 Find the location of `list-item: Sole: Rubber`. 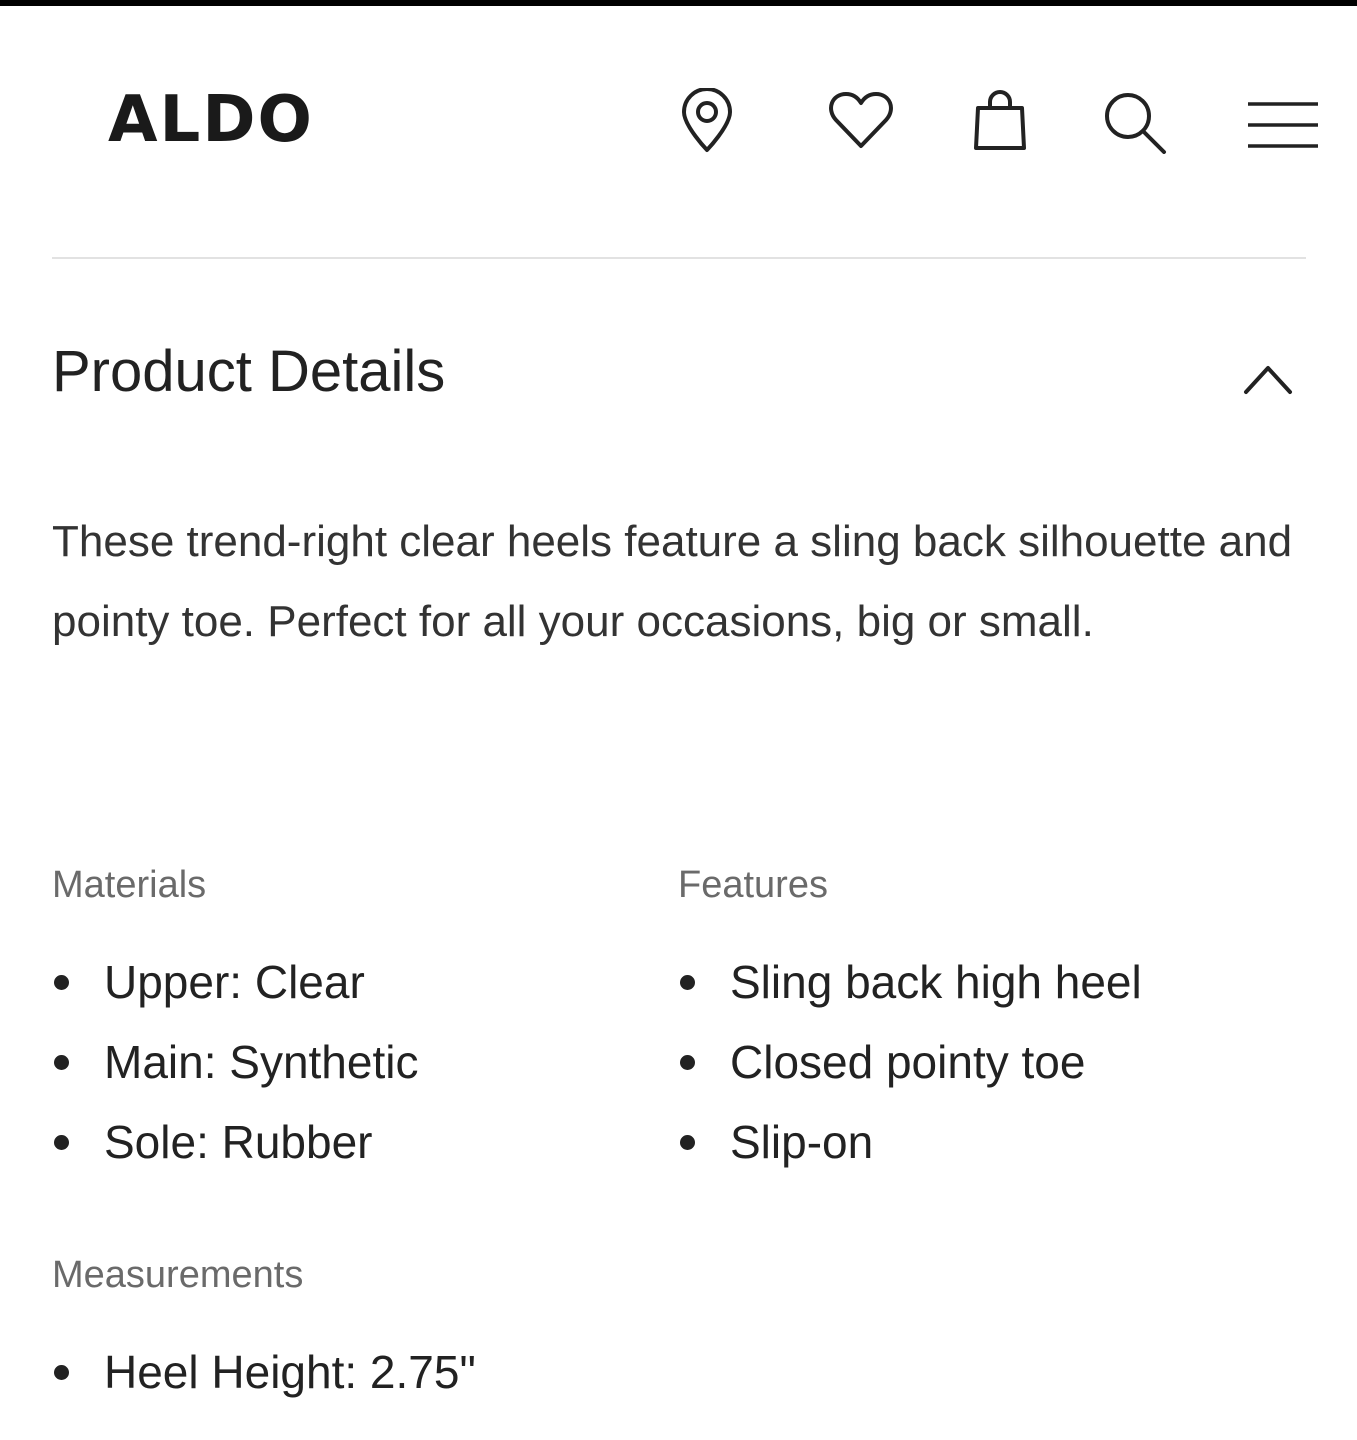

list-item: Sole: Rubber is located at coordinates (235, 1142).